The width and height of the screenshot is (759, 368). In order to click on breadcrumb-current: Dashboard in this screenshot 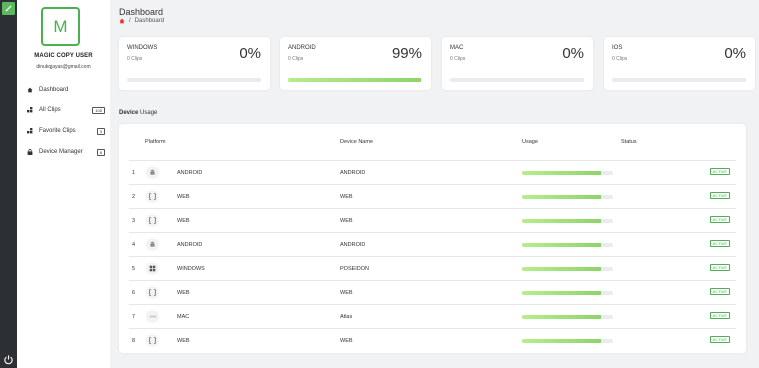, I will do `click(149, 21)`.